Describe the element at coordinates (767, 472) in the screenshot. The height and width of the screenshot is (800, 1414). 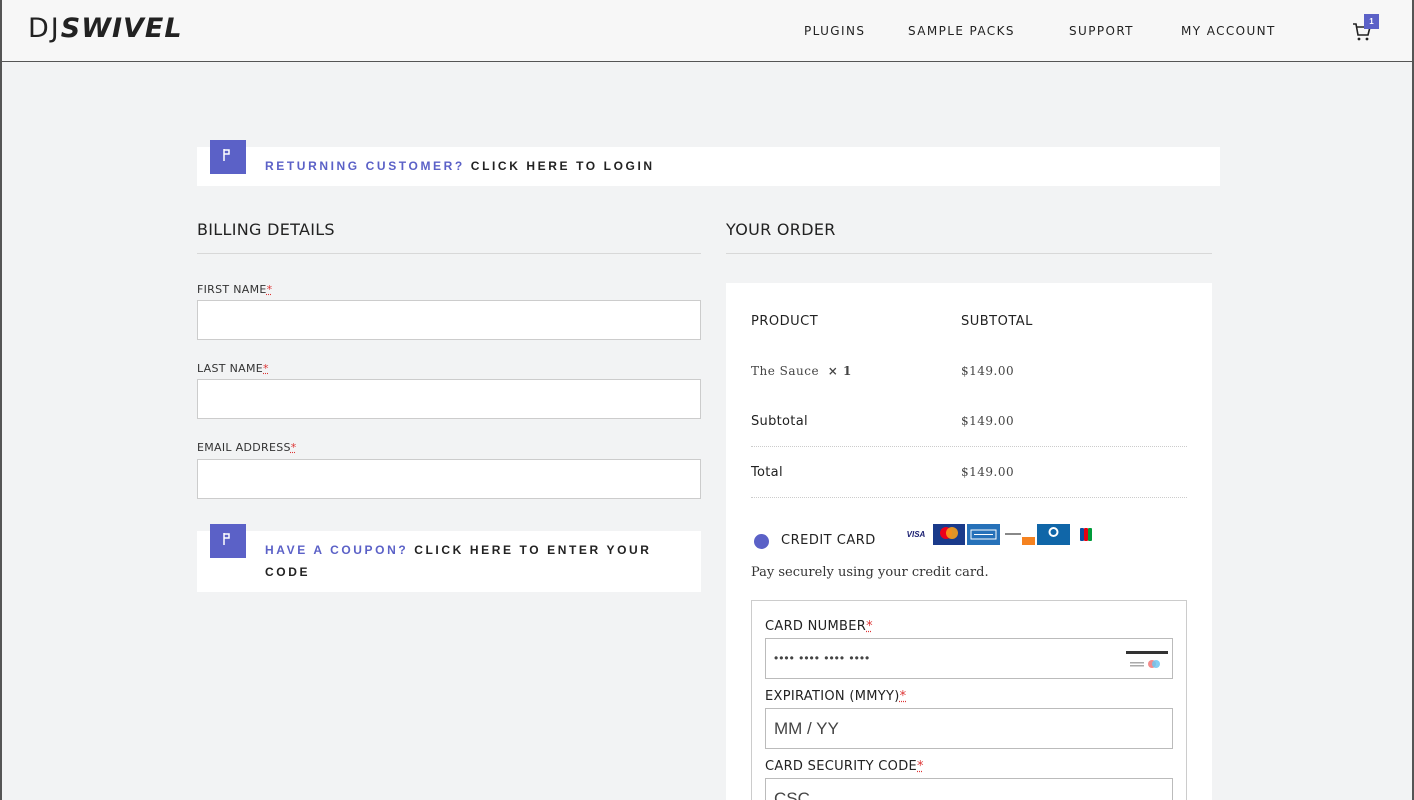
I see `total-label: Total` at that location.